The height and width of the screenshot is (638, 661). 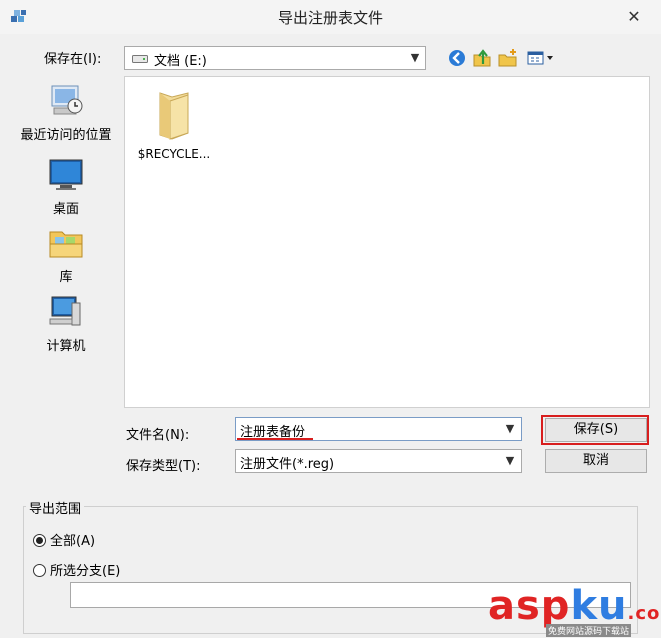 I want to click on desktop-icon, so click(x=66, y=174).